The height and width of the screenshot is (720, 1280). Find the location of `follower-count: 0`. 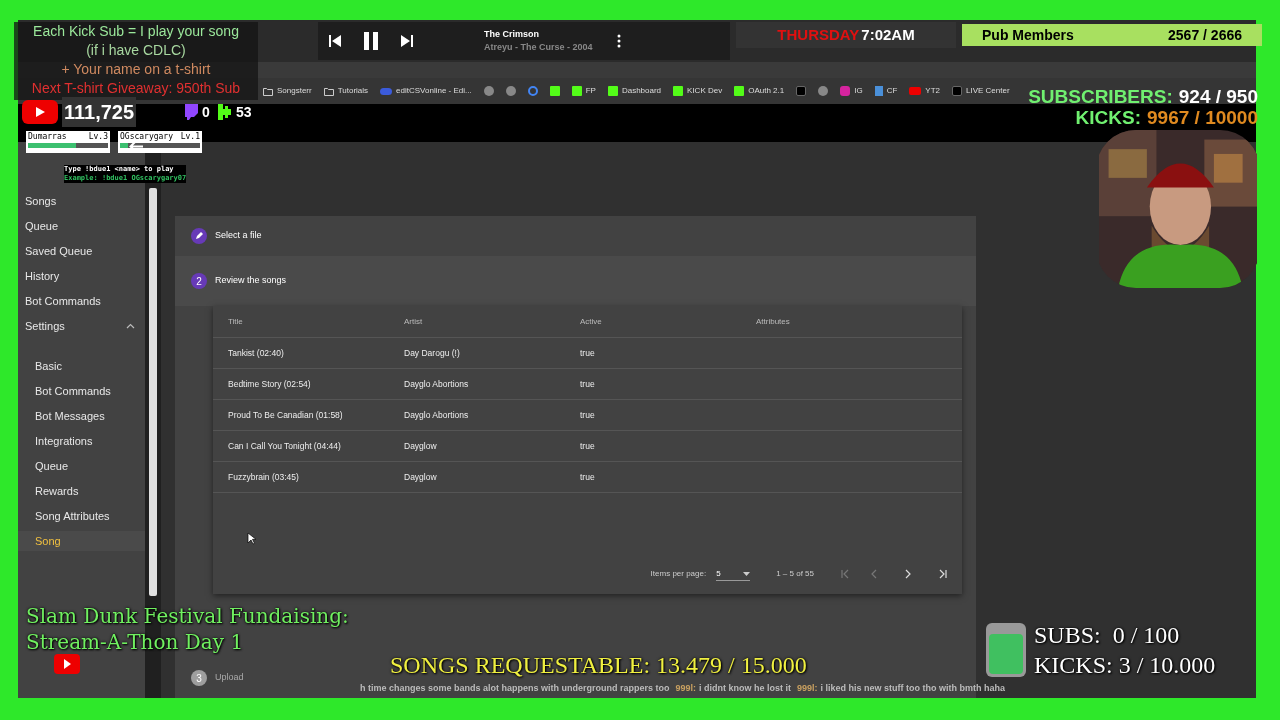

follower-count: 0 is located at coordinates (206, 112).